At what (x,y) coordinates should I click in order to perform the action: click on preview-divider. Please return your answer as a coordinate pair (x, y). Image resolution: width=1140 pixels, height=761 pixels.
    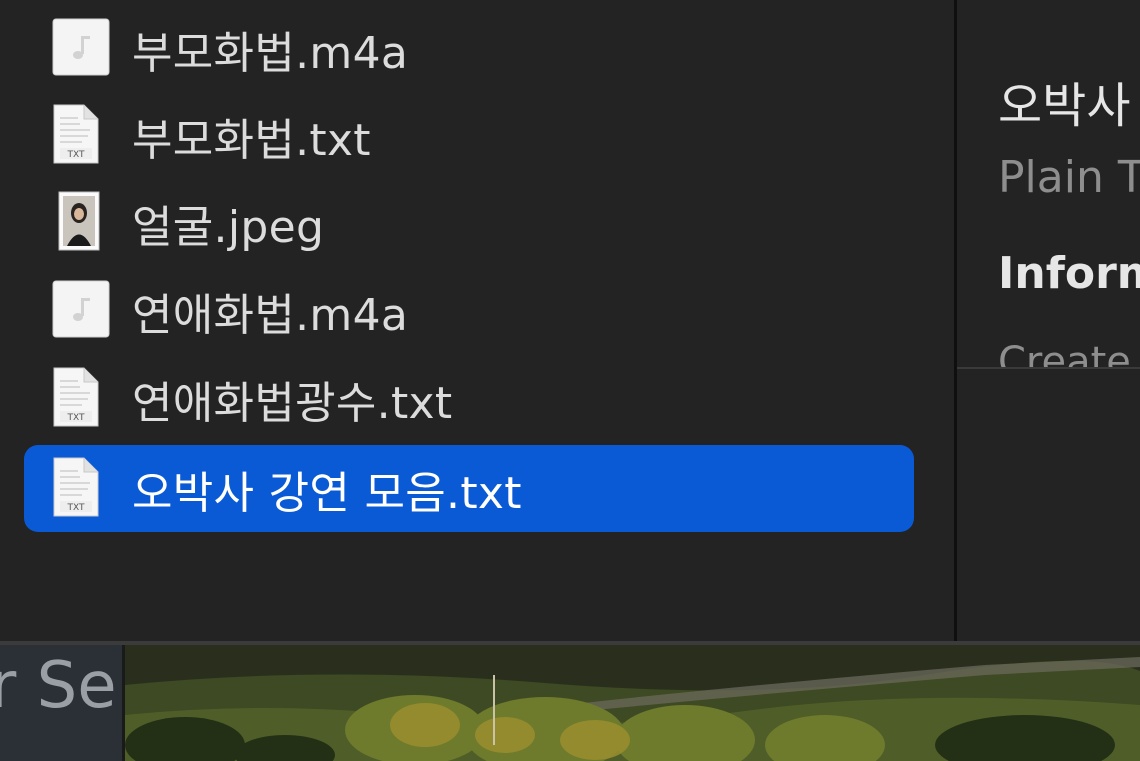
    Looking at the image, I should click on (1048, 368).